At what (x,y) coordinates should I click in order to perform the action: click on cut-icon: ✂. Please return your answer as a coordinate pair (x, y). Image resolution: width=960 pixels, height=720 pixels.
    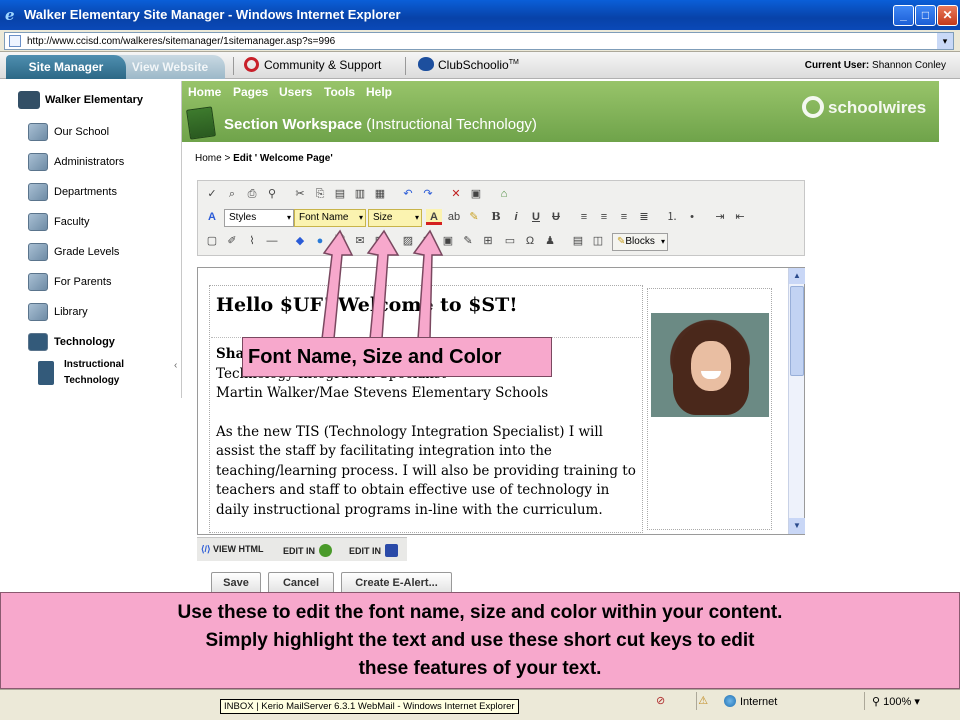
    Looking at the image, I should click on (300, 194).